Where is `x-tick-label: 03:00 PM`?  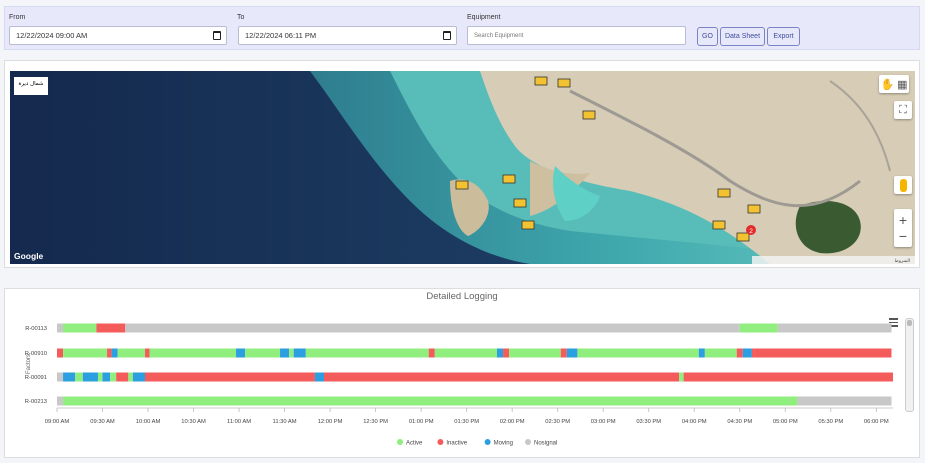
x-tick-label: 03:00 PM is located at coordinates (603, 422).